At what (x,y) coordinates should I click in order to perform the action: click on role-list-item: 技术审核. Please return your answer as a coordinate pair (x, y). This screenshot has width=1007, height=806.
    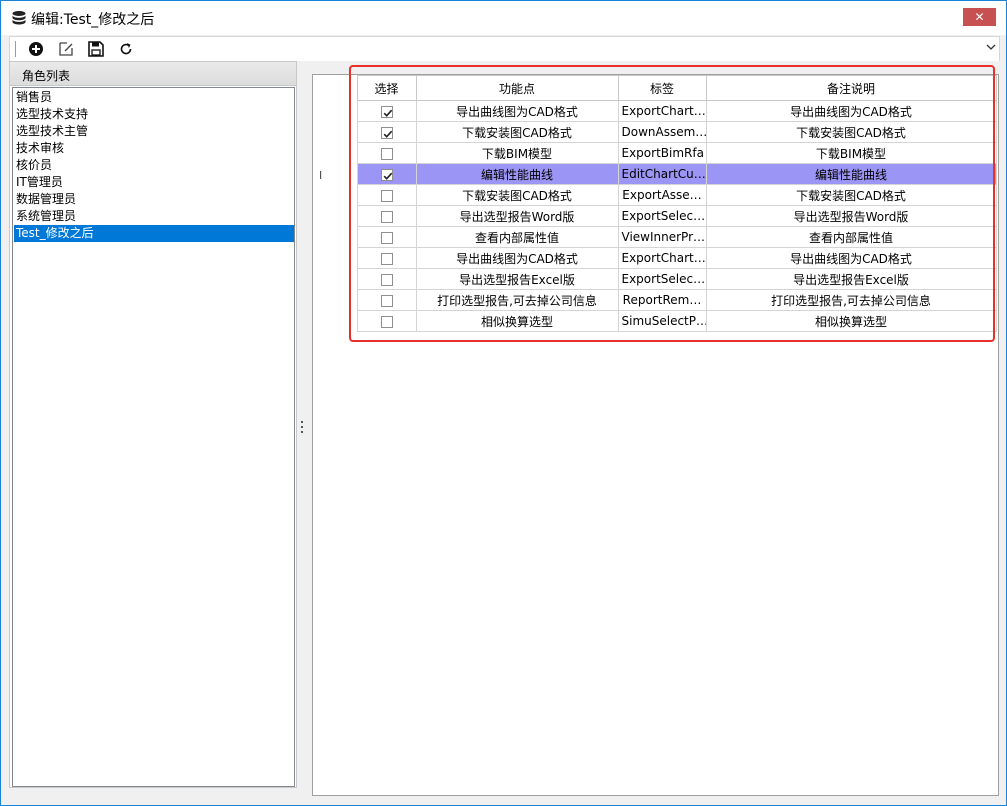
    Looking at the image, I should click on (154, 148).